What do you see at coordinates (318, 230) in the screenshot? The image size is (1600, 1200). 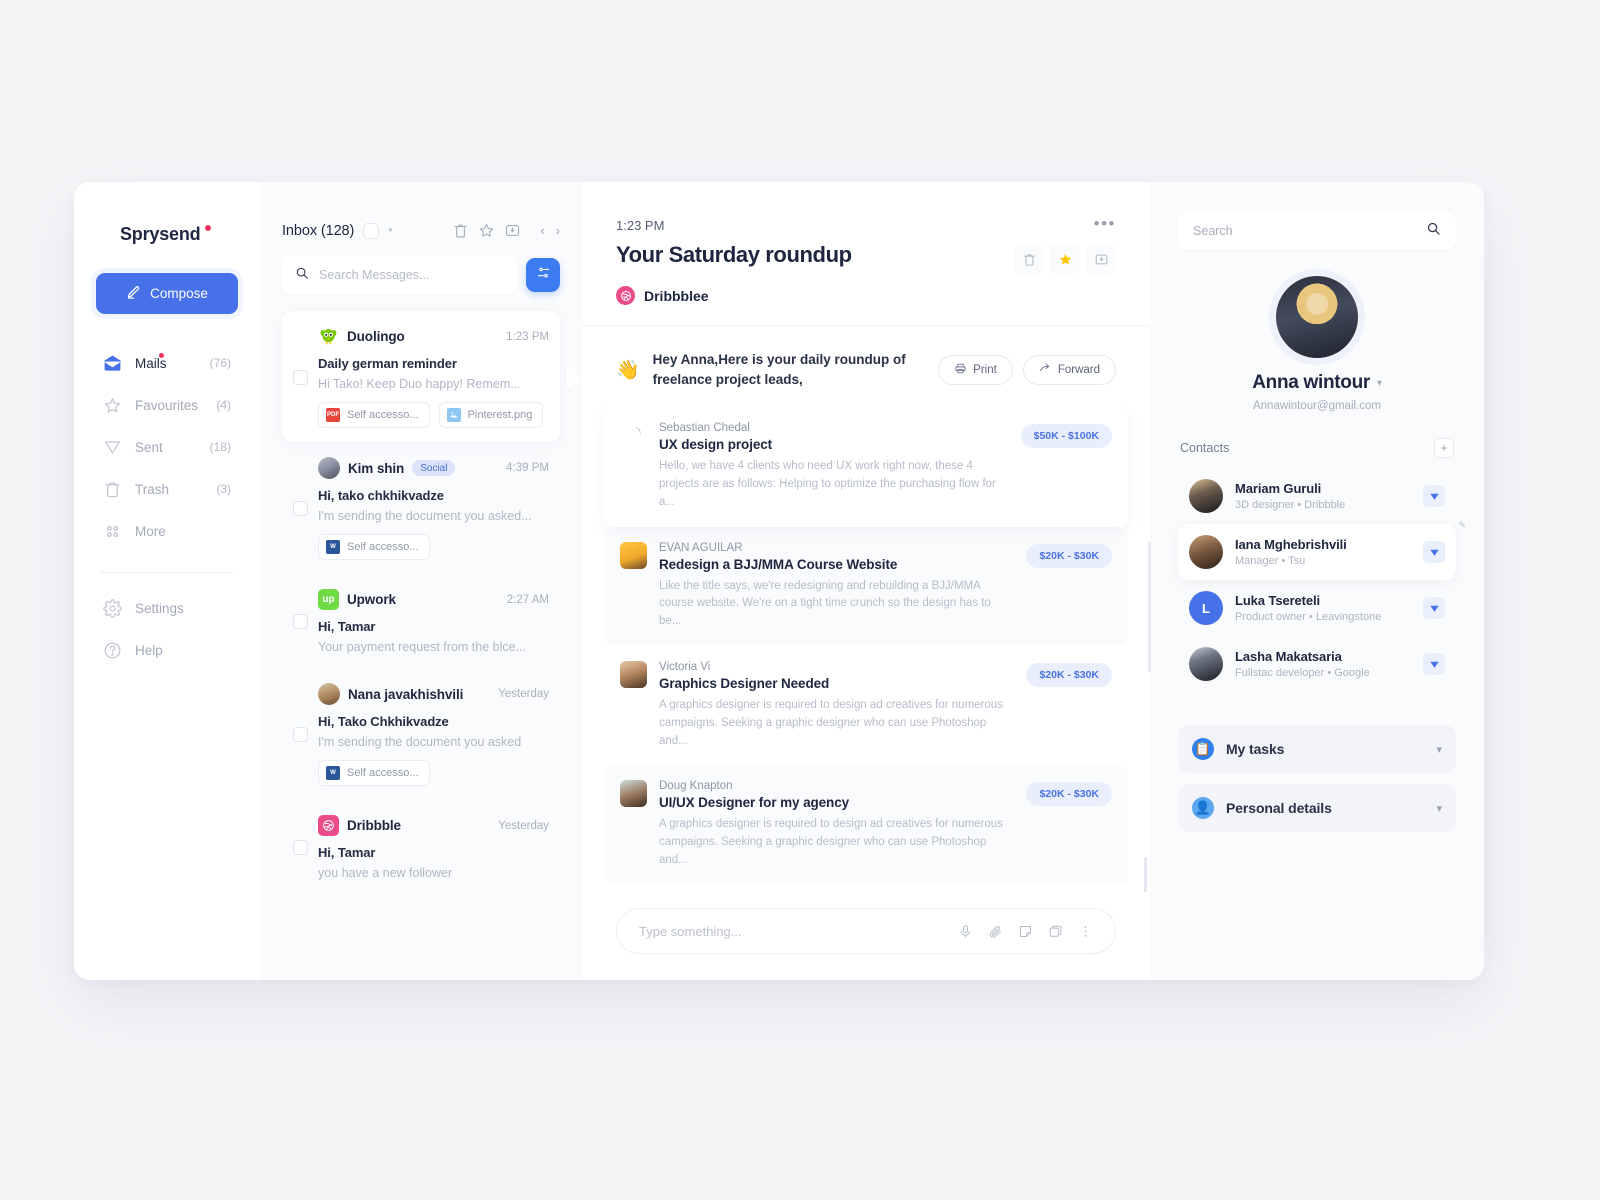 I see `inbox-title: Inbox (128)` at bounding box center [318, 230].